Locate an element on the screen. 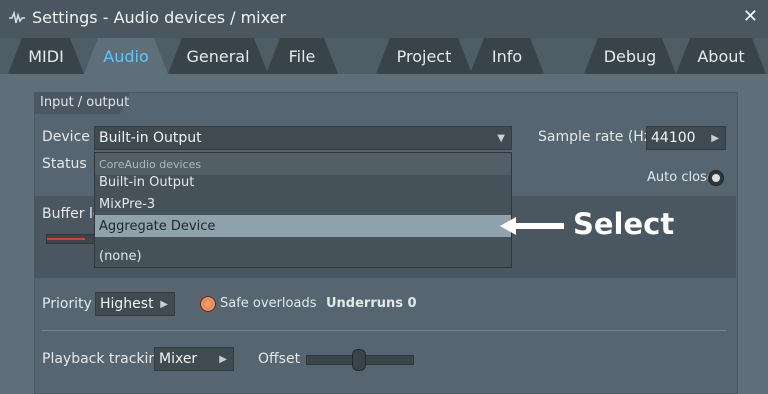  tab-file: File is located at coordinates (302, 56).